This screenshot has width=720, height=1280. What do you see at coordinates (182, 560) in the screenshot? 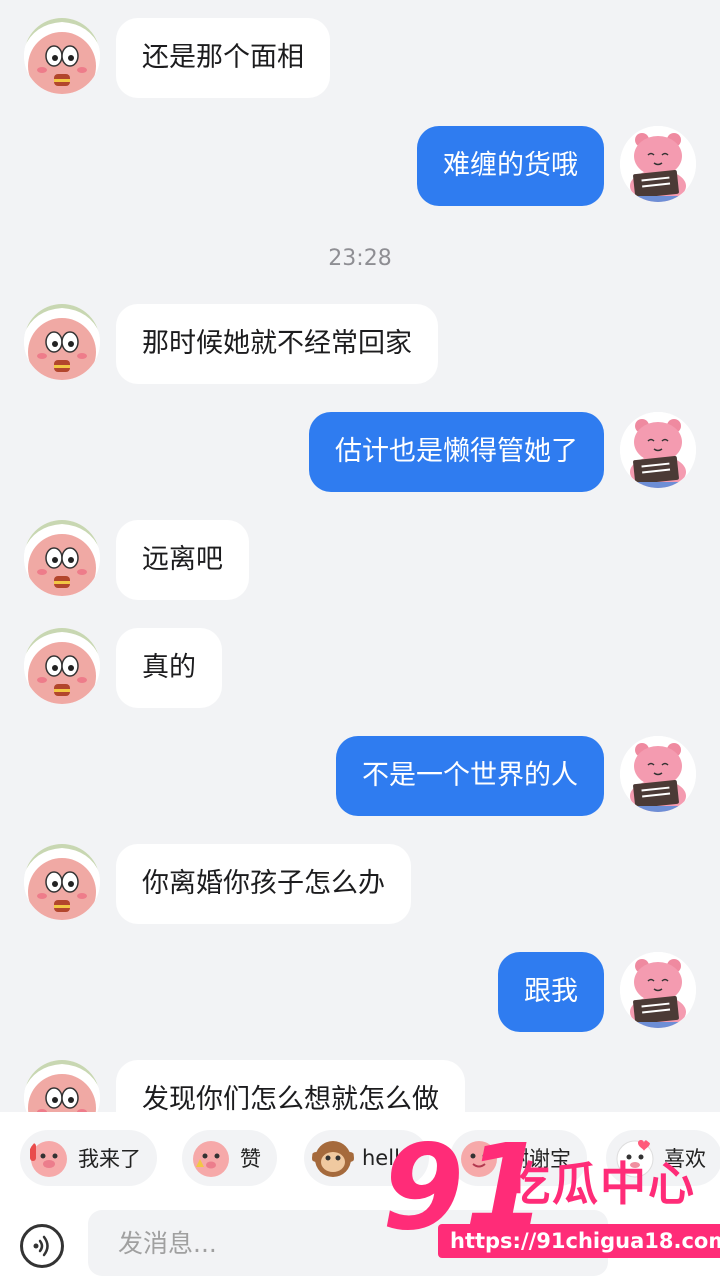
I see `message-bubble: 远离吧` at bounding box center [182, 560].